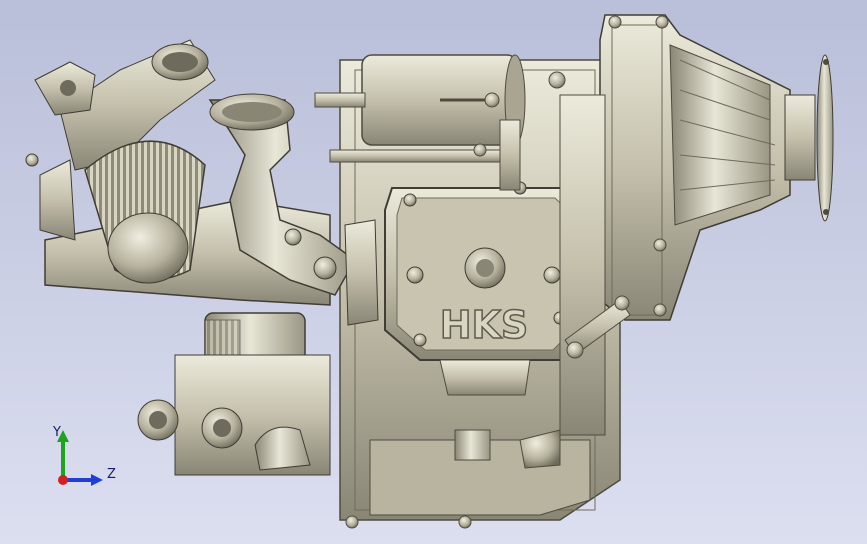 This screenshot has height=544, width=867. What do you see at coordinates (487, 271) in the screenshot?
I see `oil-pan-cover: HKS` at bounding box center [487, 271].